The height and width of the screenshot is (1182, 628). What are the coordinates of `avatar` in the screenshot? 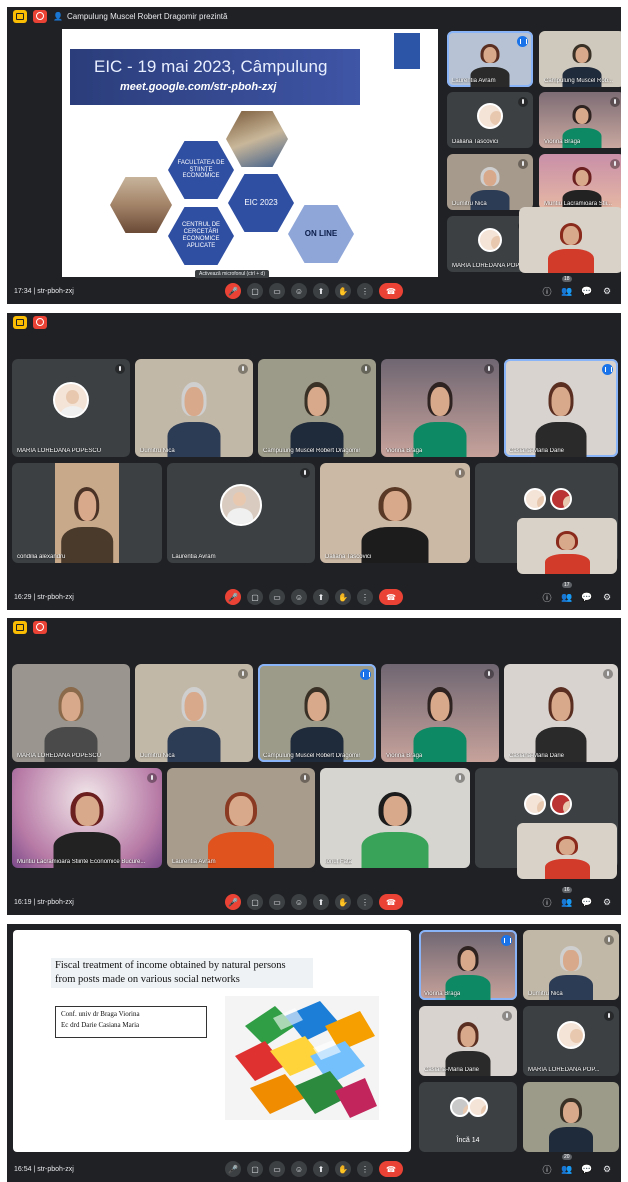 It's located at (490, 115).